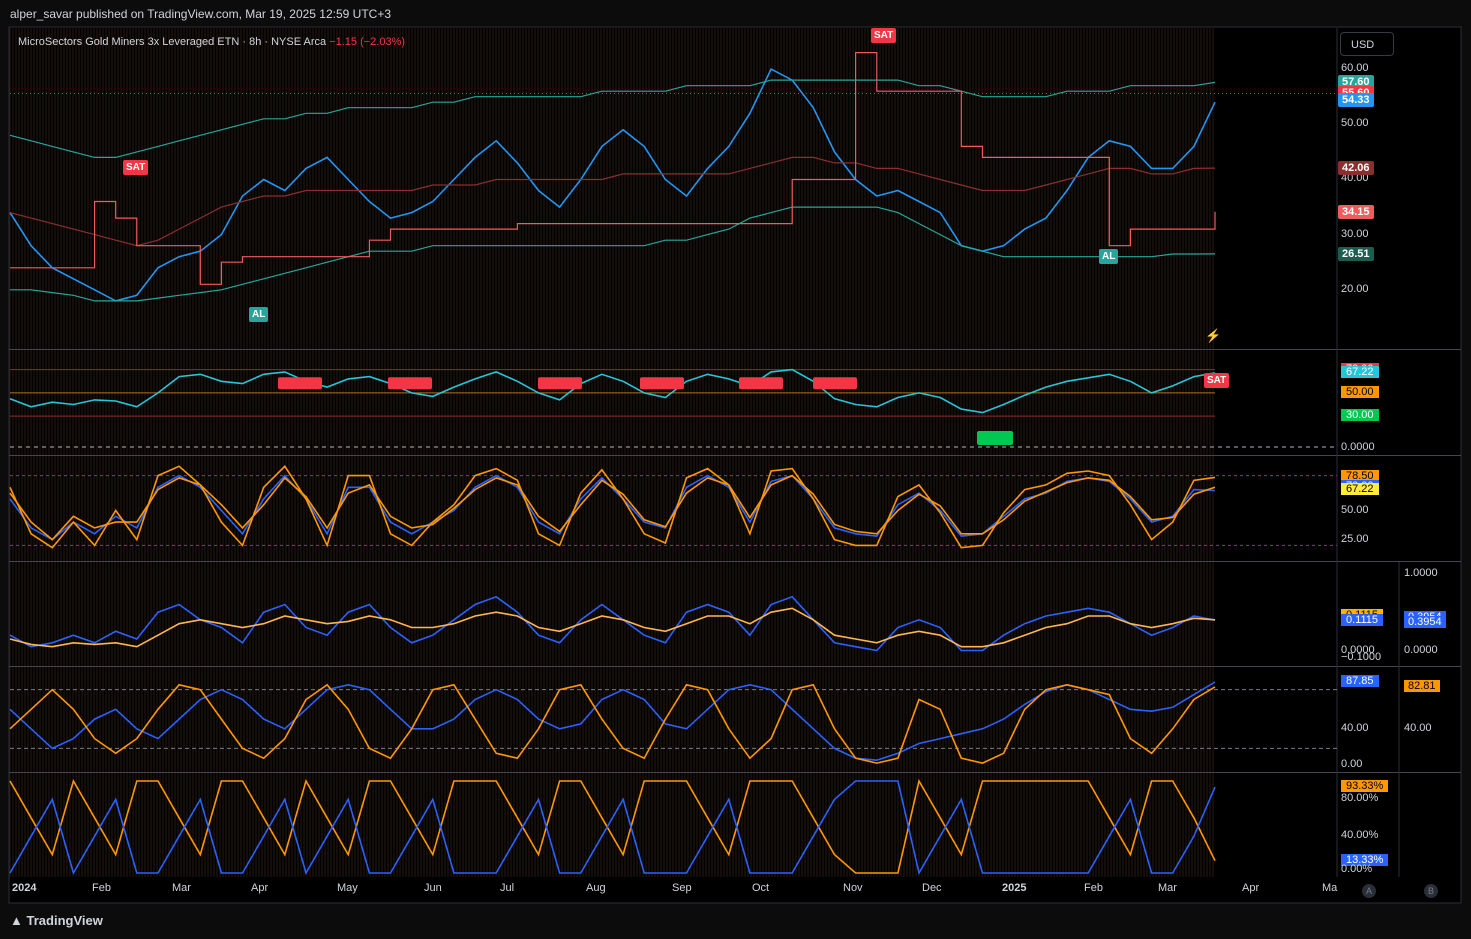 The height and width of the screenshot is (939, 1471). What do you see at coordinates (1362, 620) in the screenshot?
I see `axis-tick-label: 0.1115` at bounding box center [1362, 620].